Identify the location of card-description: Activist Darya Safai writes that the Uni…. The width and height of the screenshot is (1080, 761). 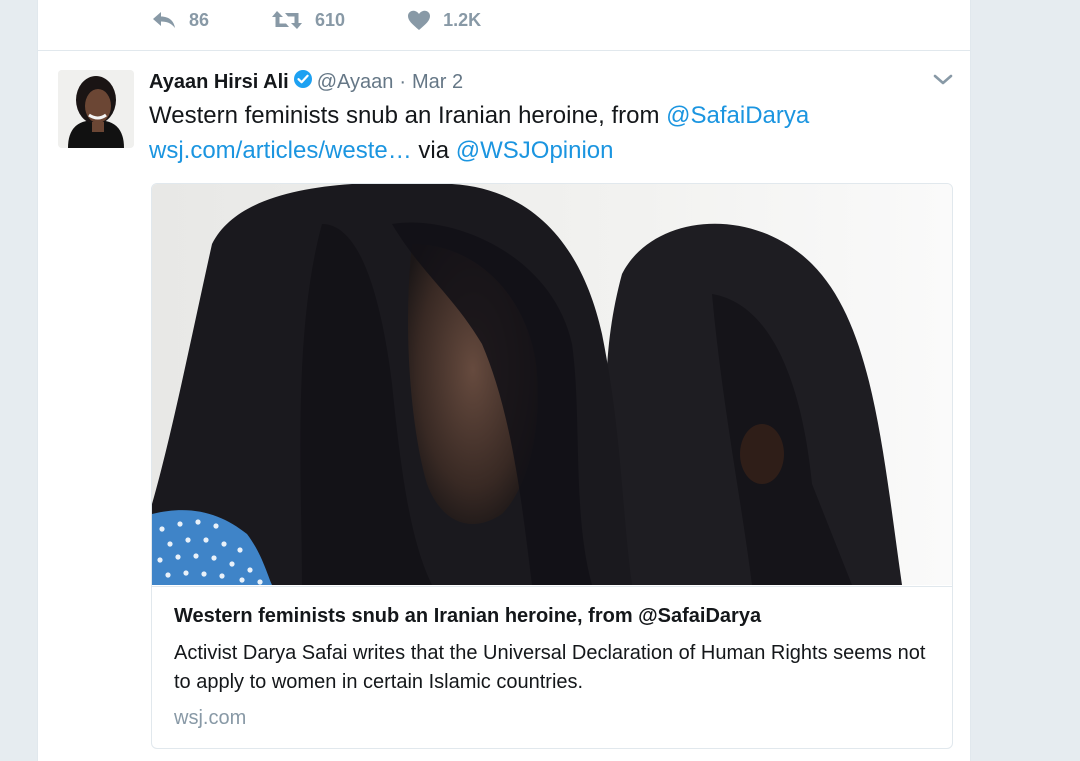
(550, 667).